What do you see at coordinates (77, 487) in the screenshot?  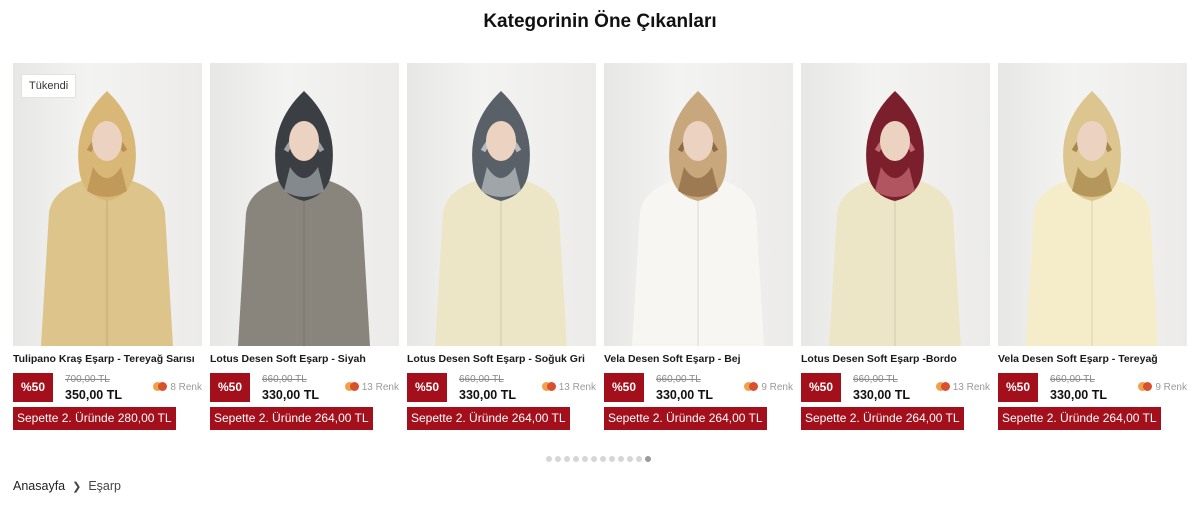 I see `chevron-right-icon: ❯` at bounding box center [77, 487].